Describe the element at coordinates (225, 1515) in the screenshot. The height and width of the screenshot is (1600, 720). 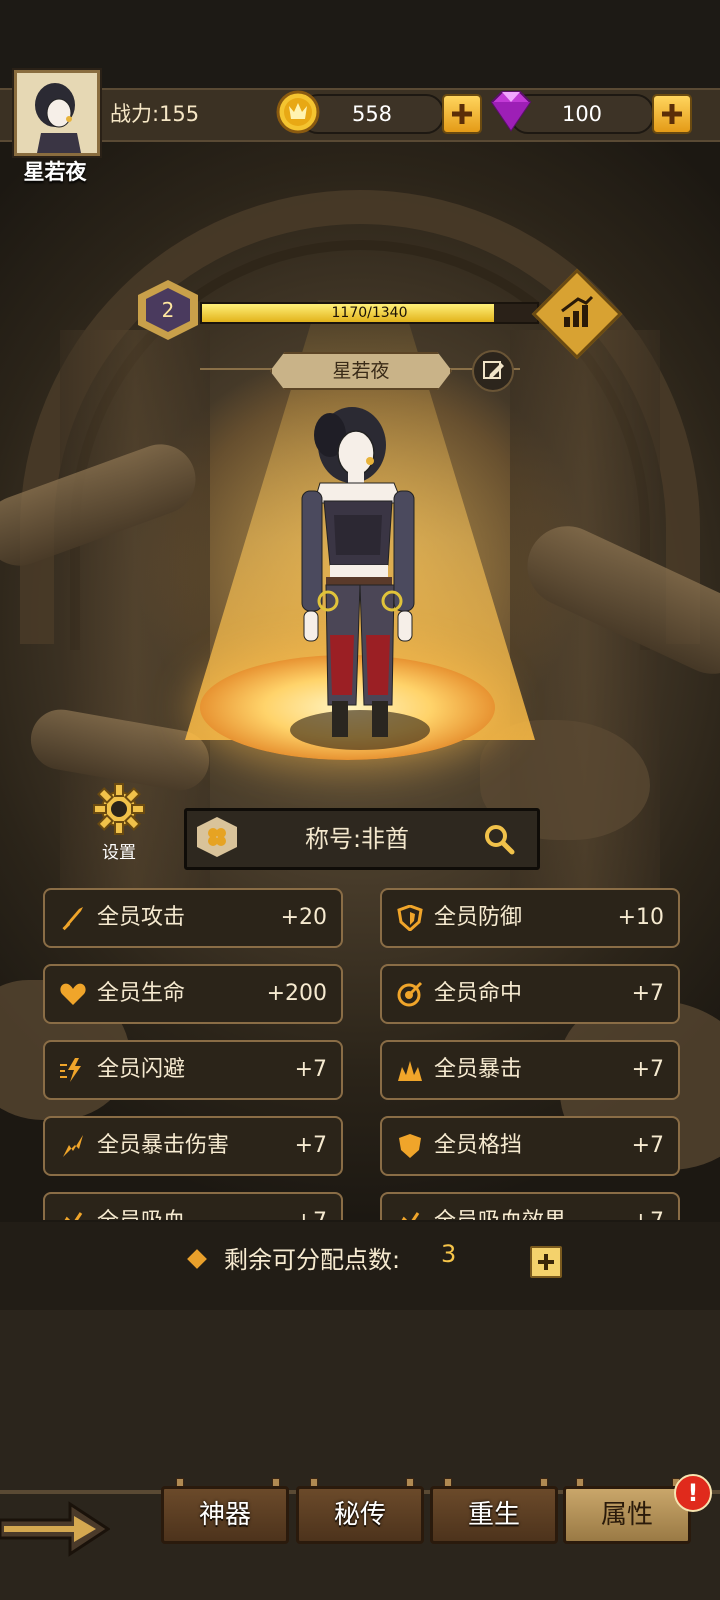
I see `tab-artifact: 神器` at that location.